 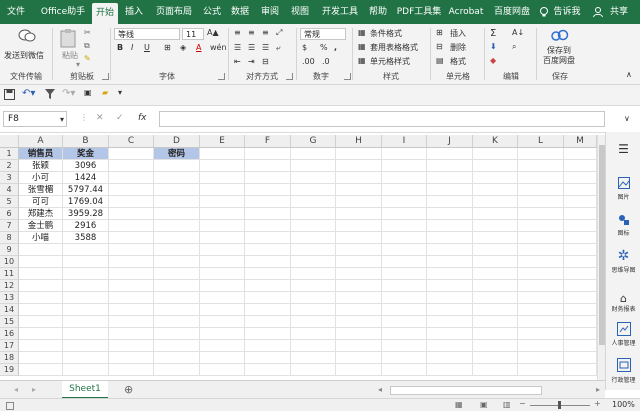 I want to click on row-header: 7, so click(x=9, y=226).